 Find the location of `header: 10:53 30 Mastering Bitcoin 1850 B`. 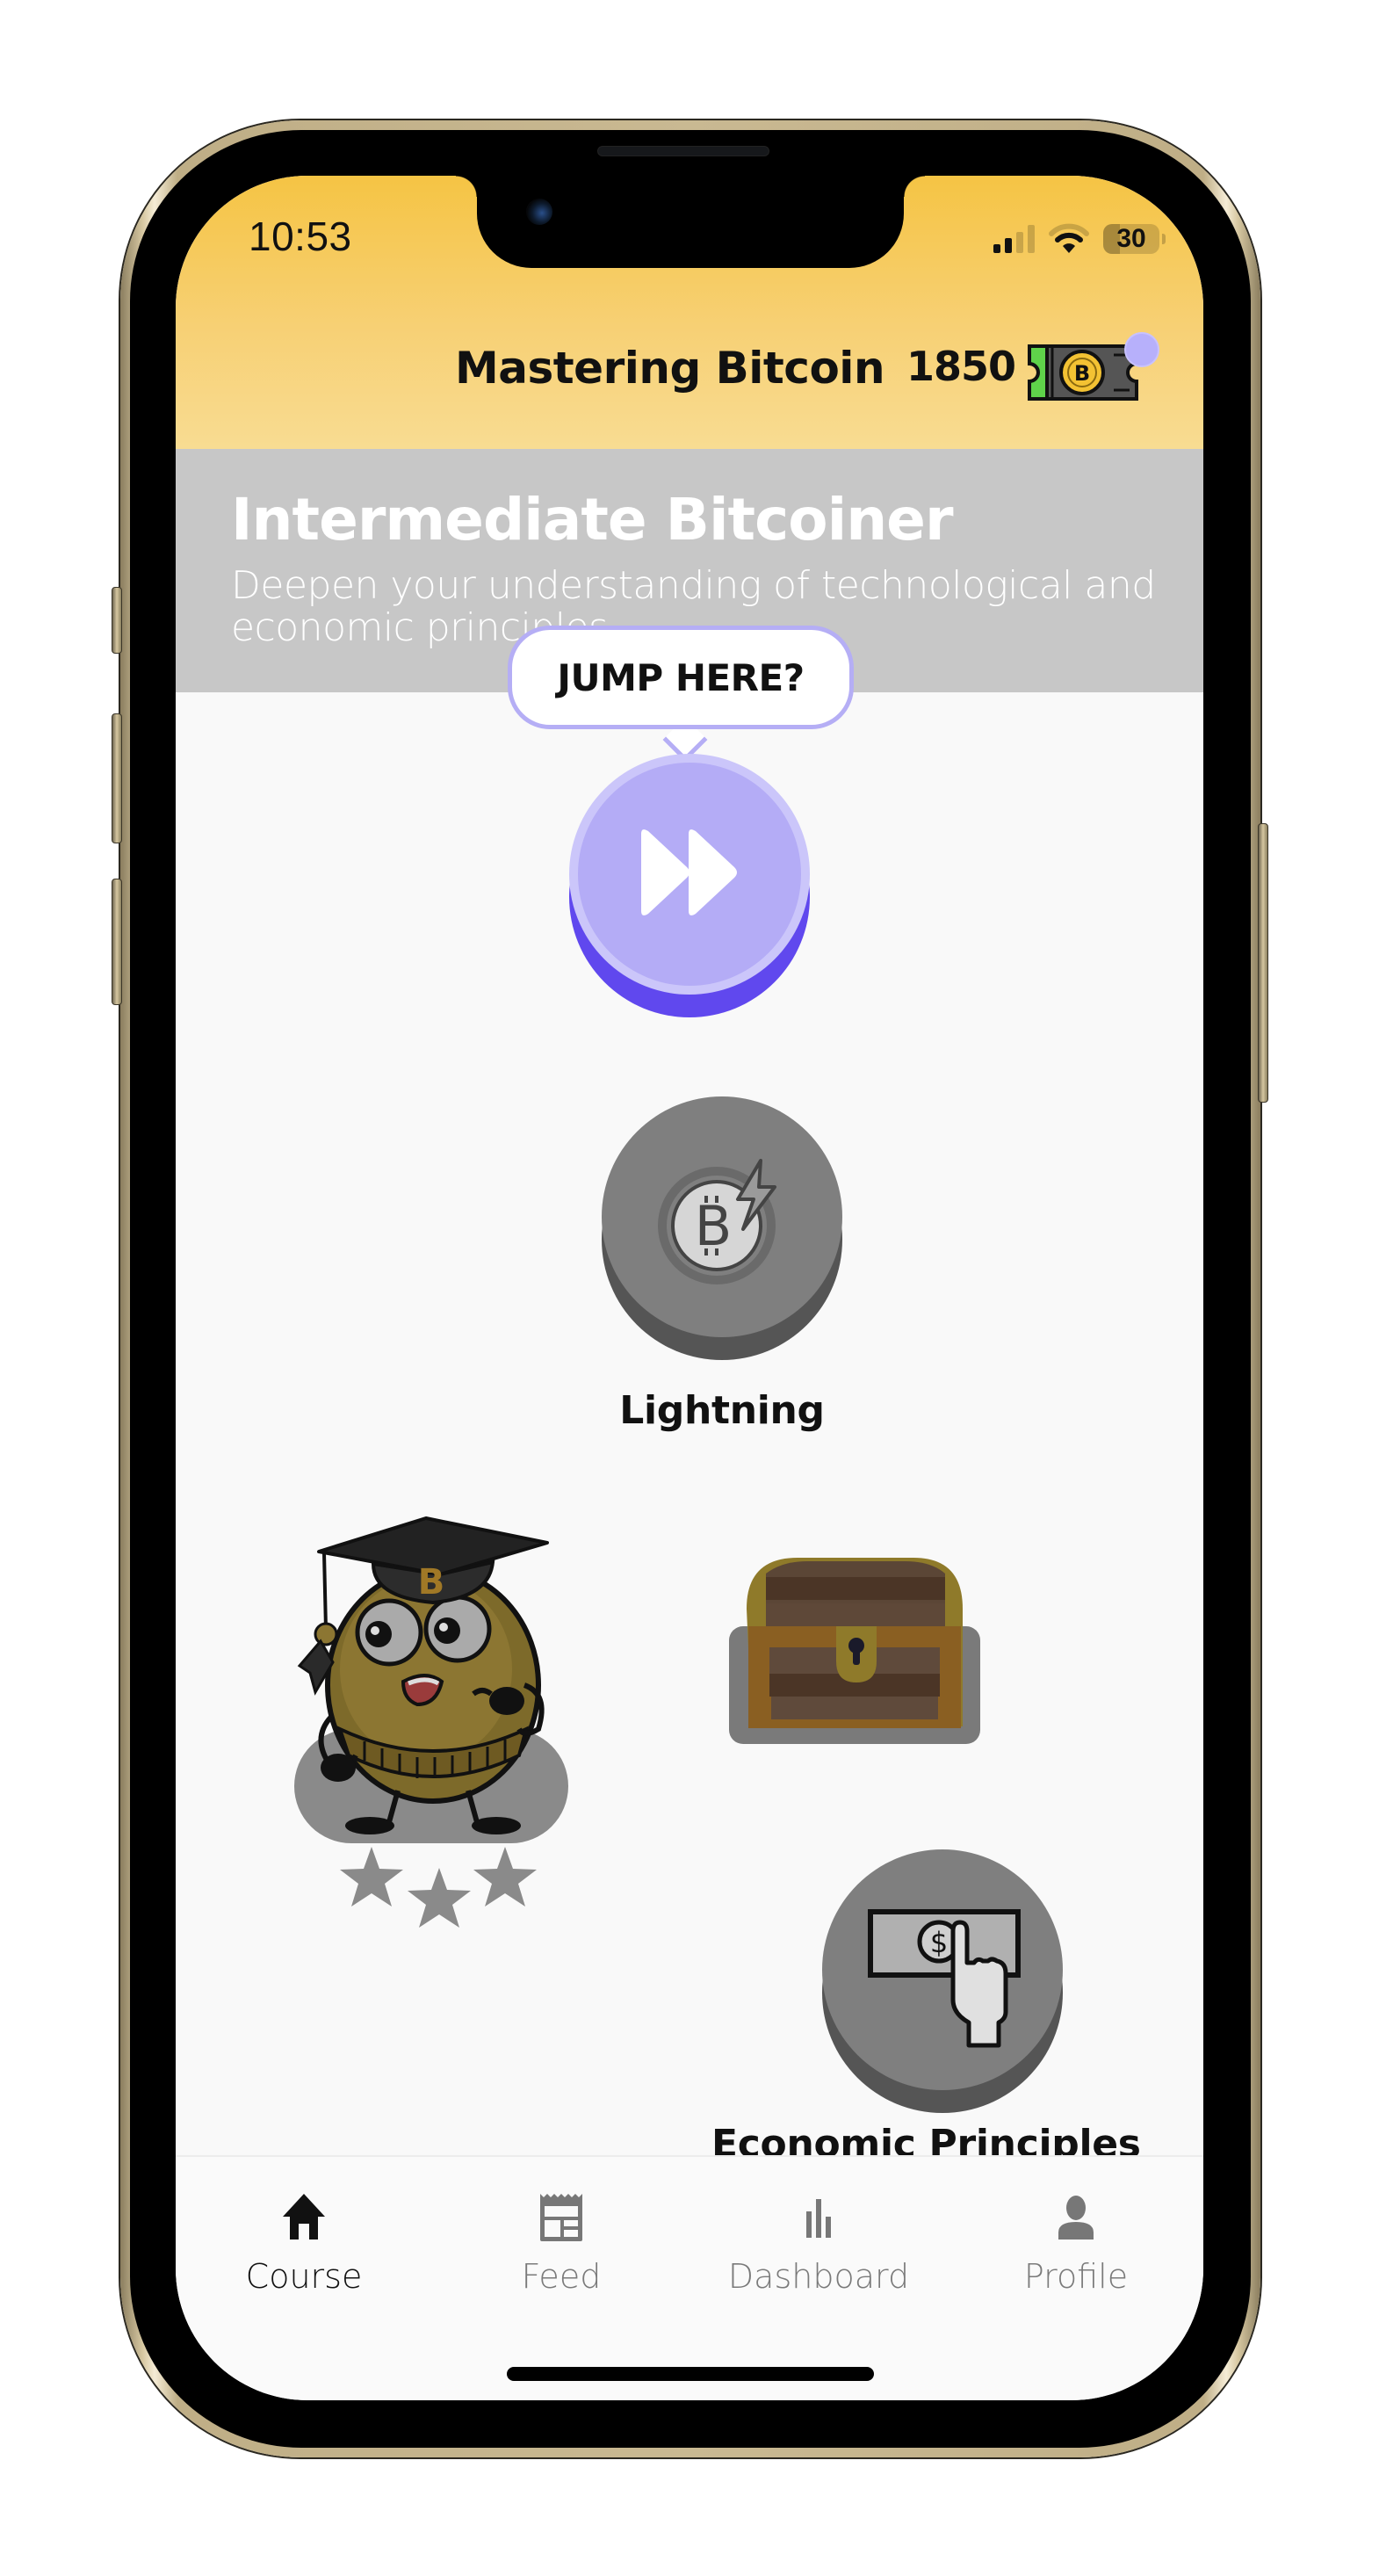

header: 10:53 30 Mastering Bitcoin 1850 B is located at coordinates (689, 312).